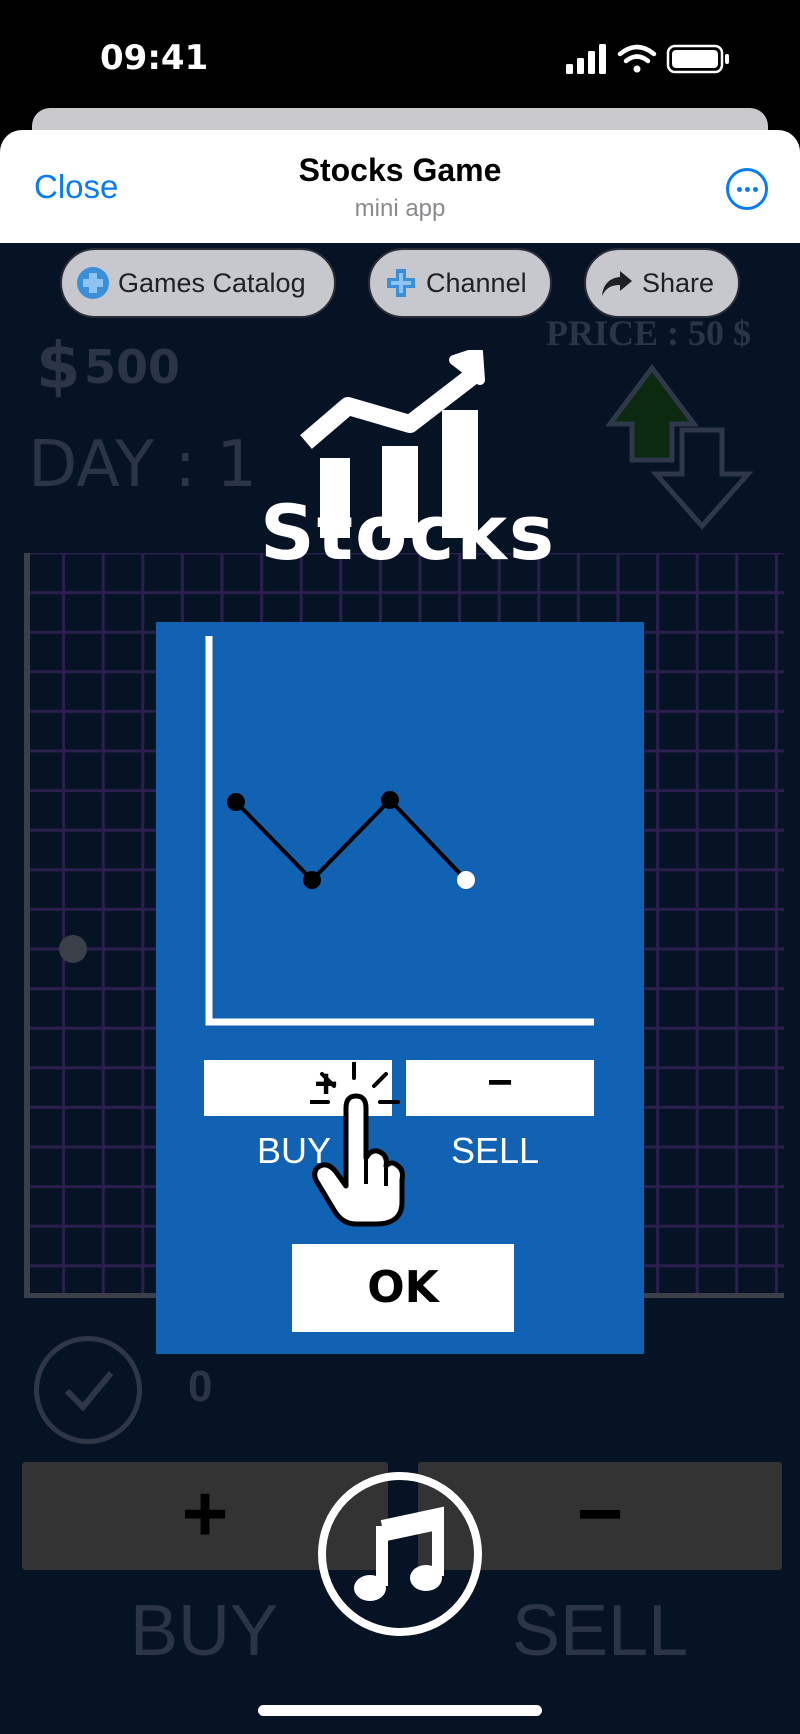 This screenshot has height=1734, width=800. I want to click on status-icons, so click(647, 59).